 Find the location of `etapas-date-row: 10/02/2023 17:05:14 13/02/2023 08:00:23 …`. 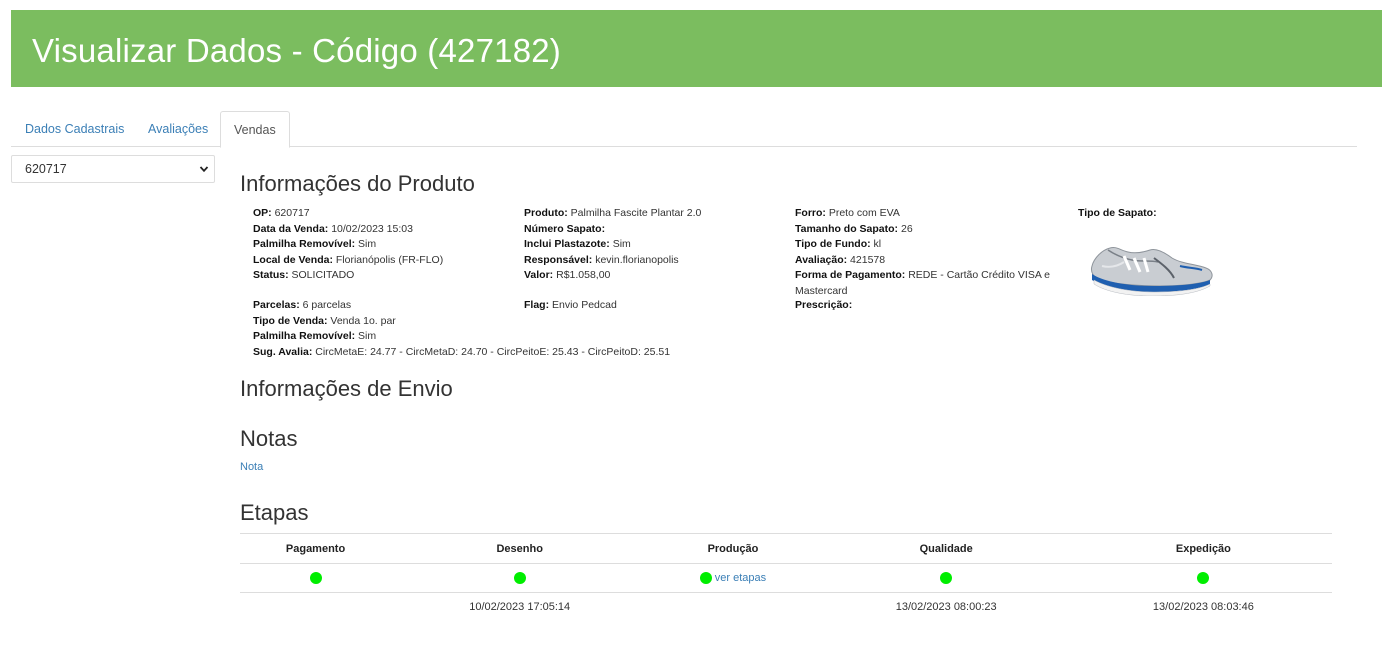

etapas-date-row: 10/02/2023 17:05:14 13/02/2023 08:00:23 … is located at coordinates (786, 607).